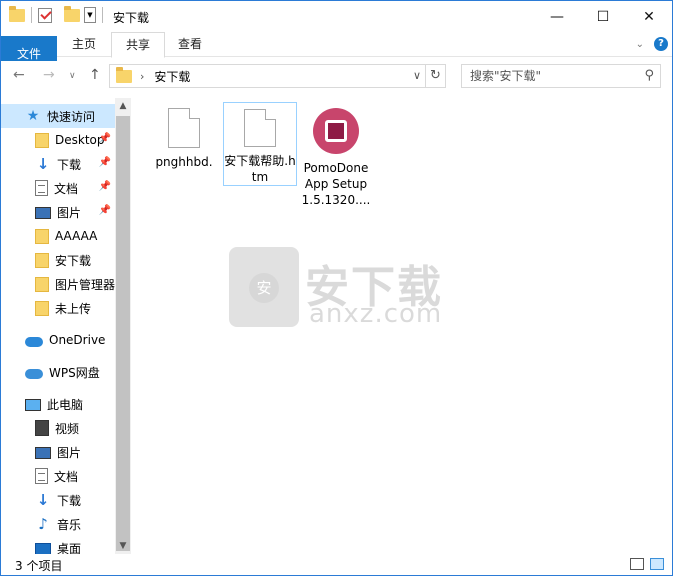  I want to click on file-item: 安下载帮助.htm, so click(260, 144).